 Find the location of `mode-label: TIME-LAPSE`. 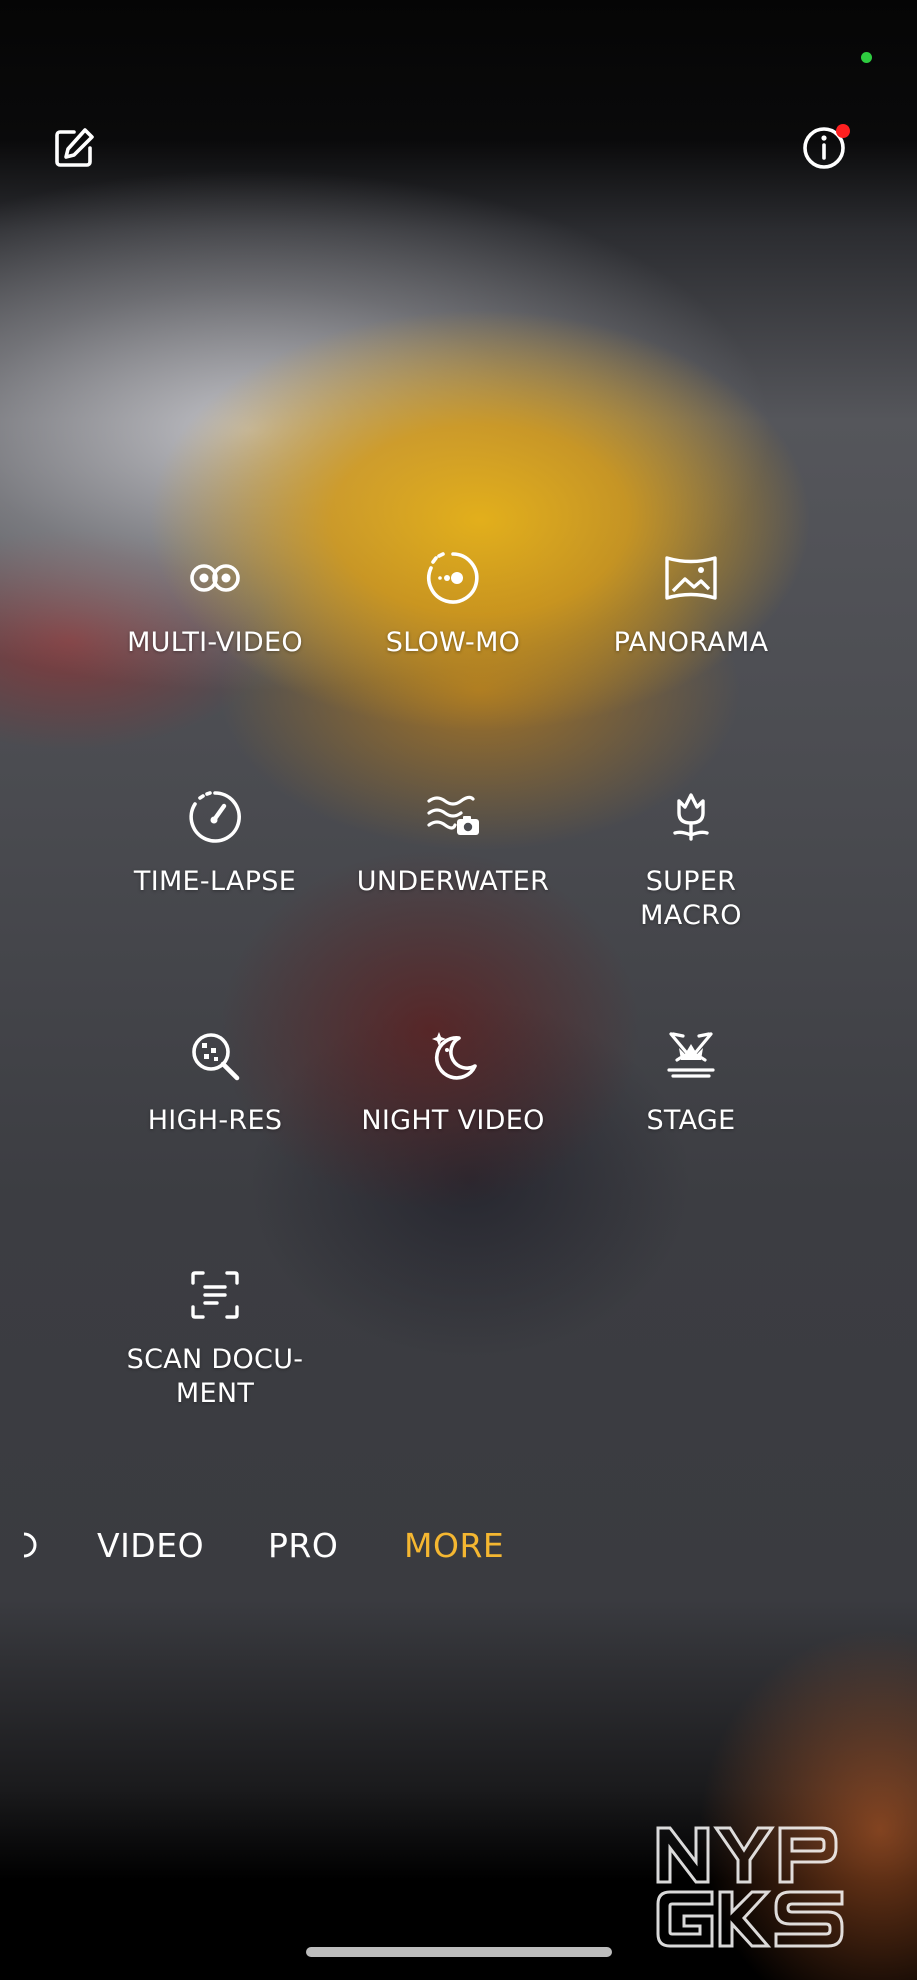

mode-label: TIME-LAPSE is located at coordinates (215, 881).